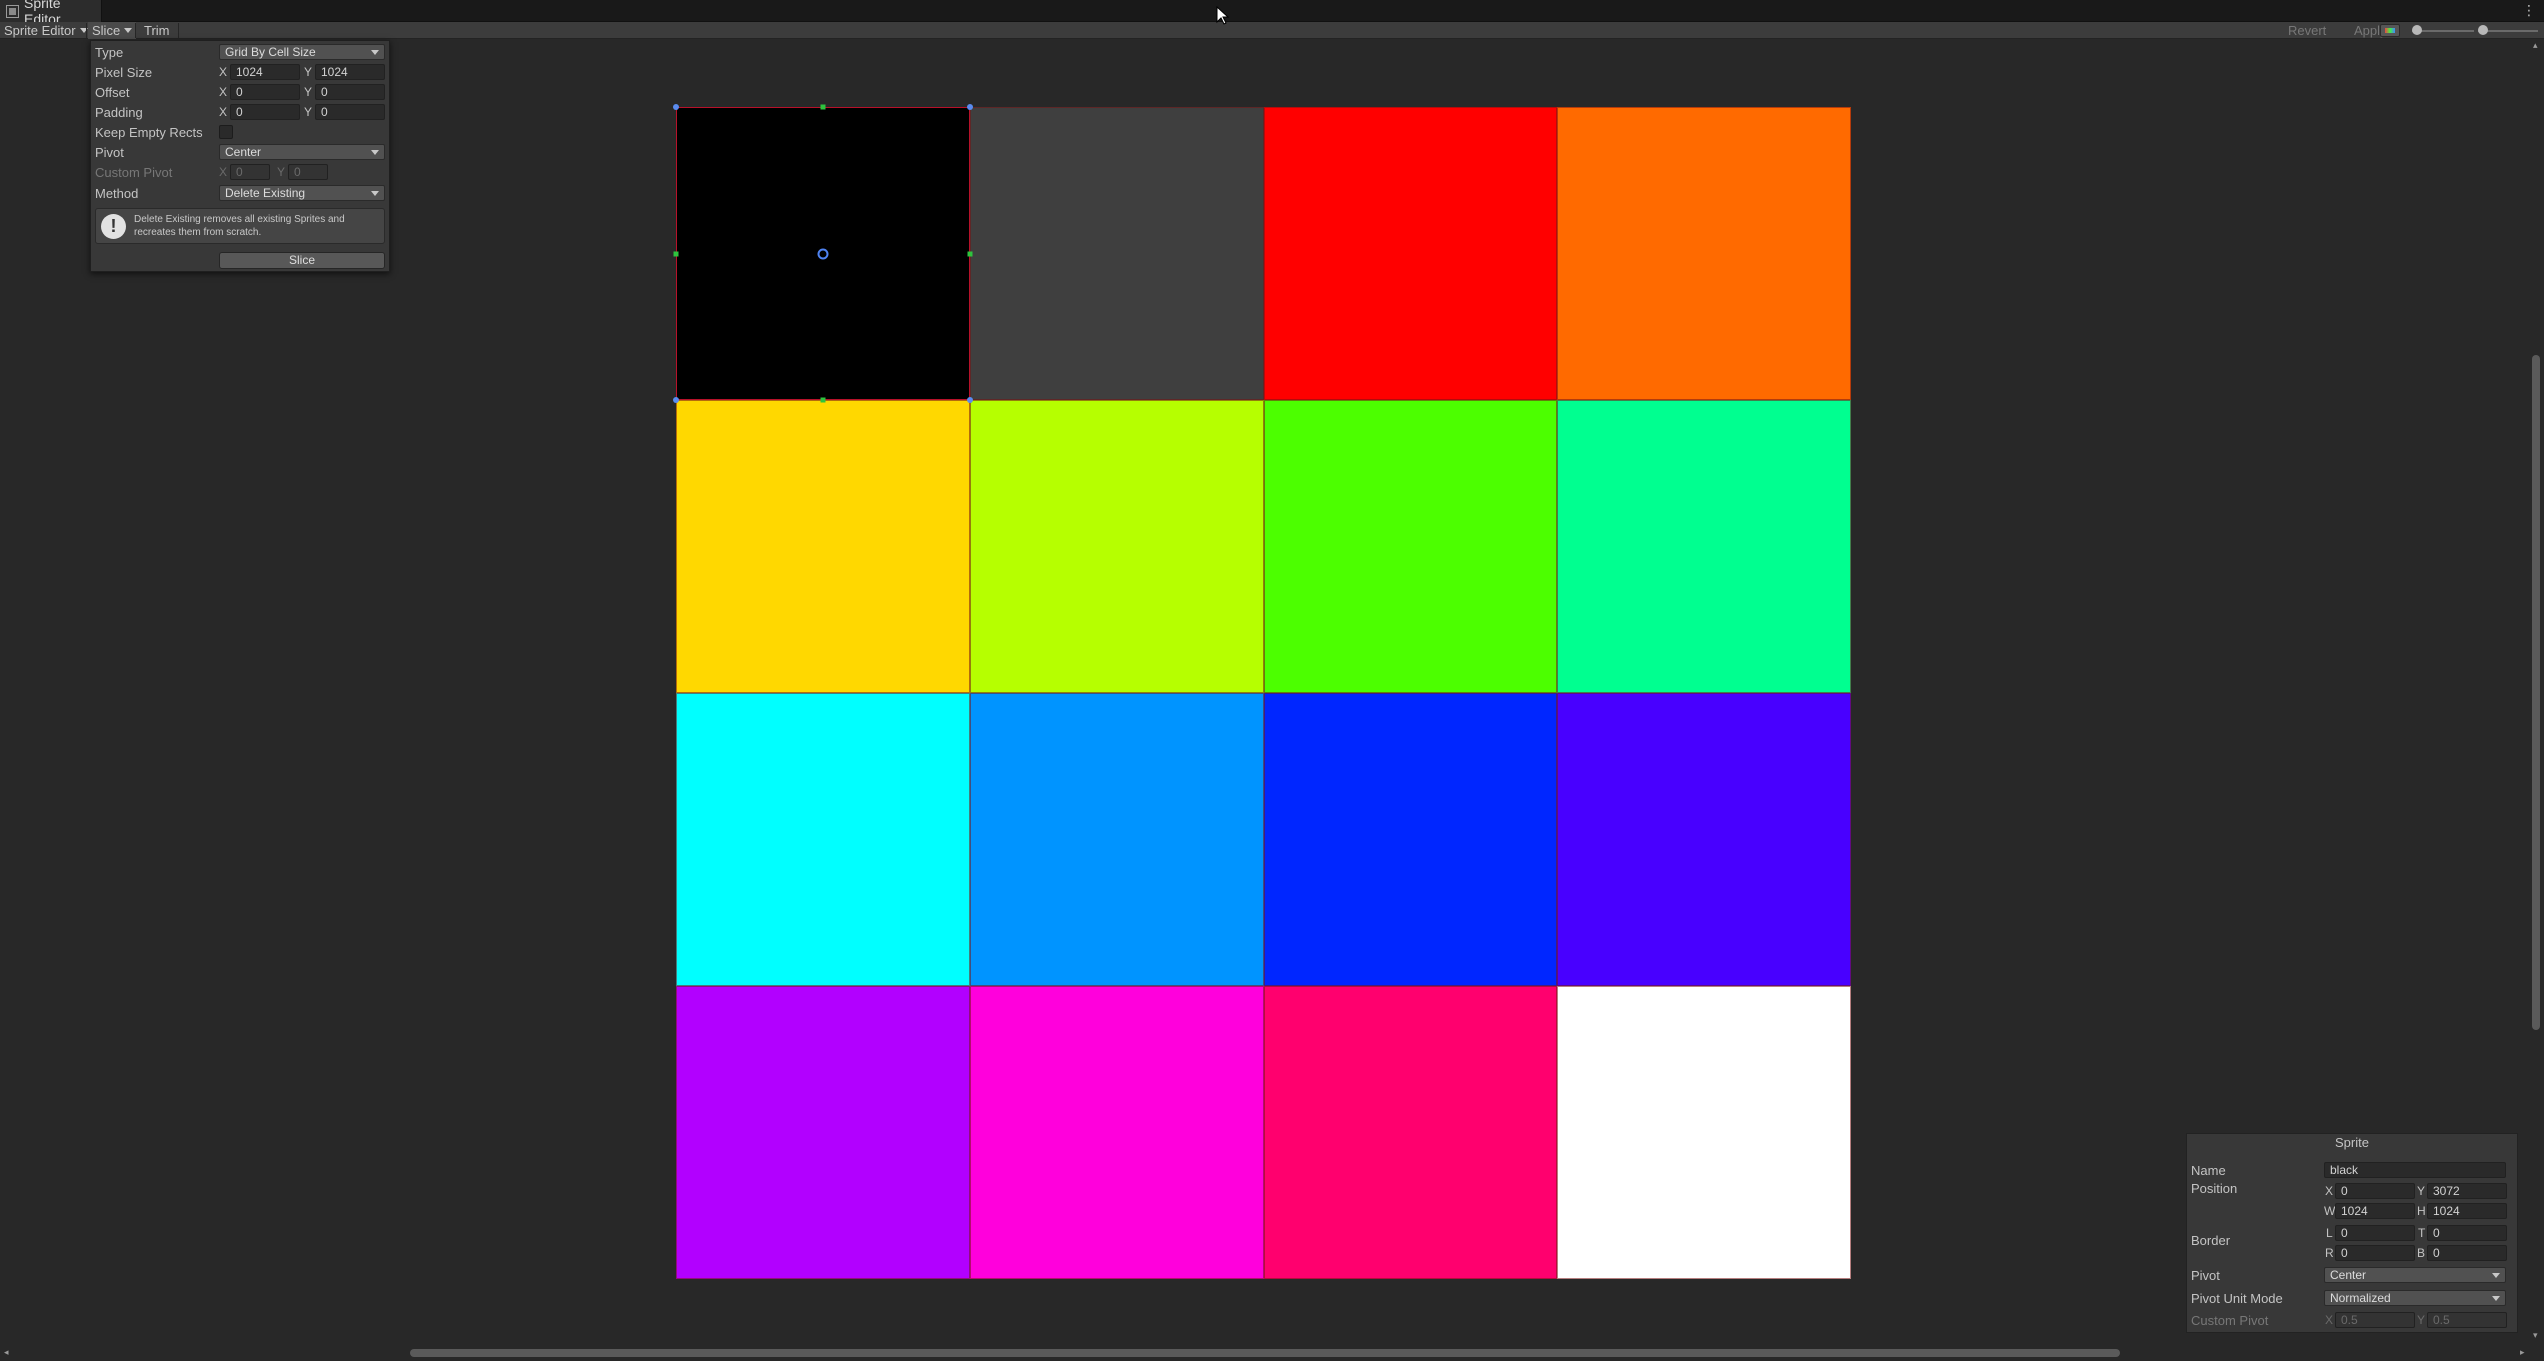  What do you see at coordinates (226, 132) in the screenshot?
I see `keep-empty-checkbox` at bounding box center [226, 132].